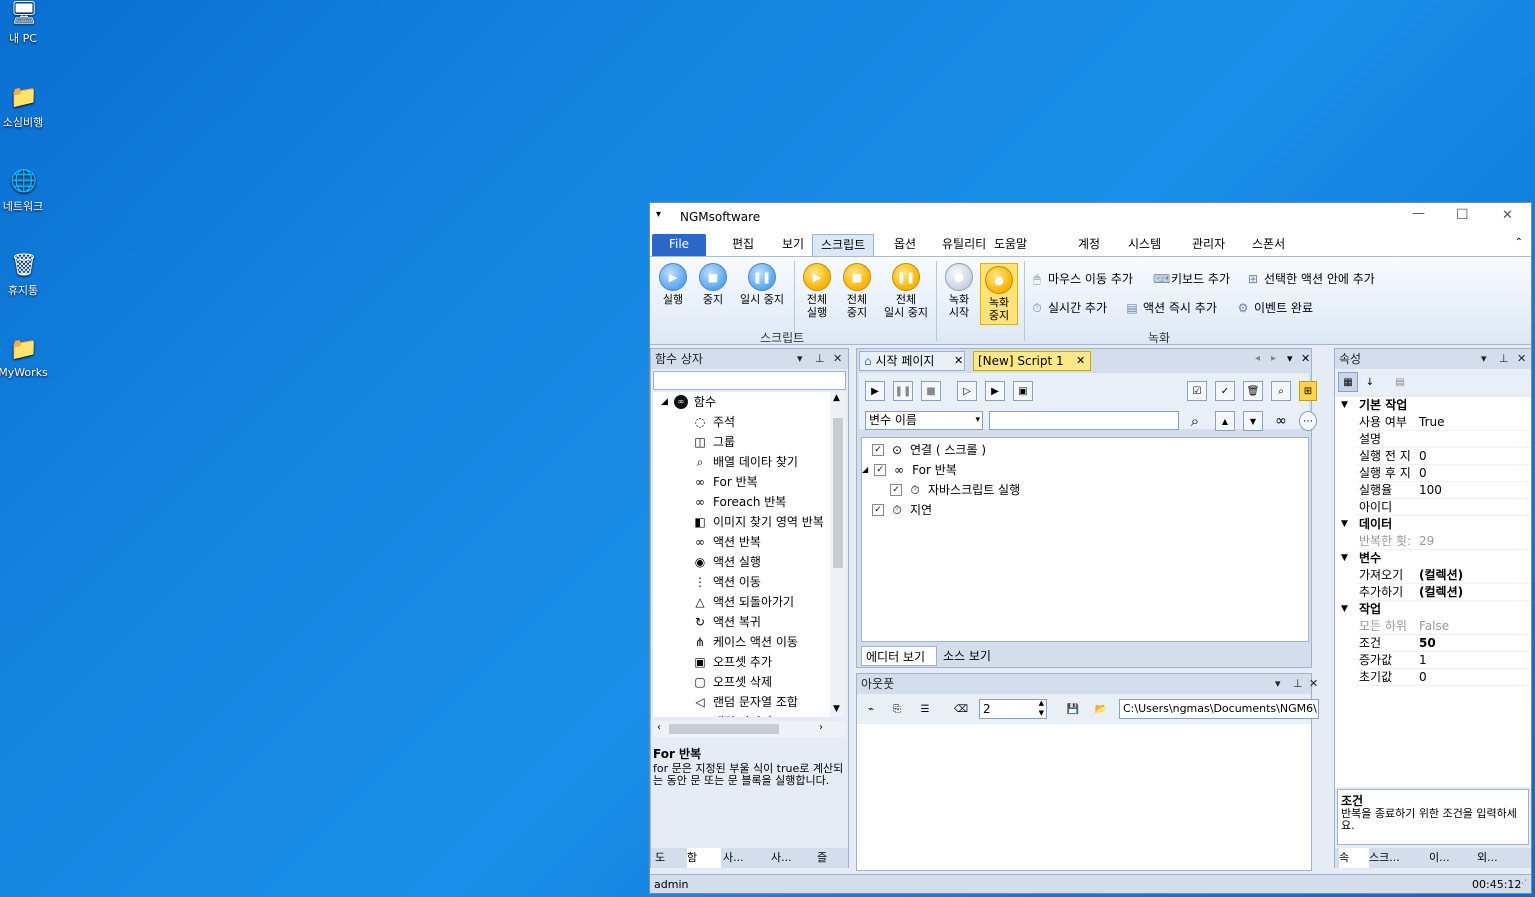 This screenshot has height=897, width=1535. I want to click on menu-item: 시스템, so click(1144, 245).